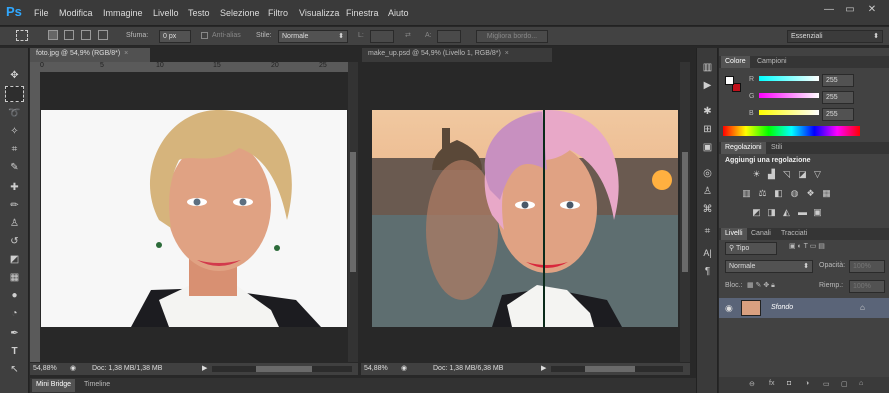  I want to click on eyedropper-icon: ✎, so click(14, 168).